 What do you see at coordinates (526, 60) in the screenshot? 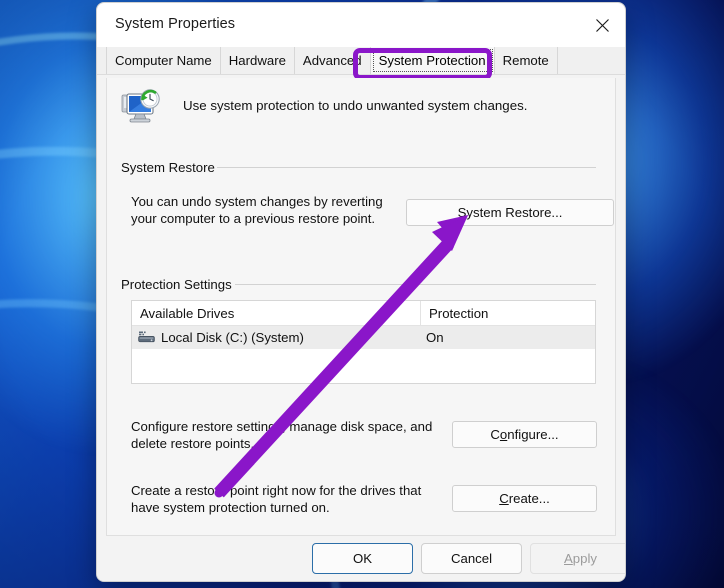
I see `tab-remote: Remote` at bounding box center [526, 60].